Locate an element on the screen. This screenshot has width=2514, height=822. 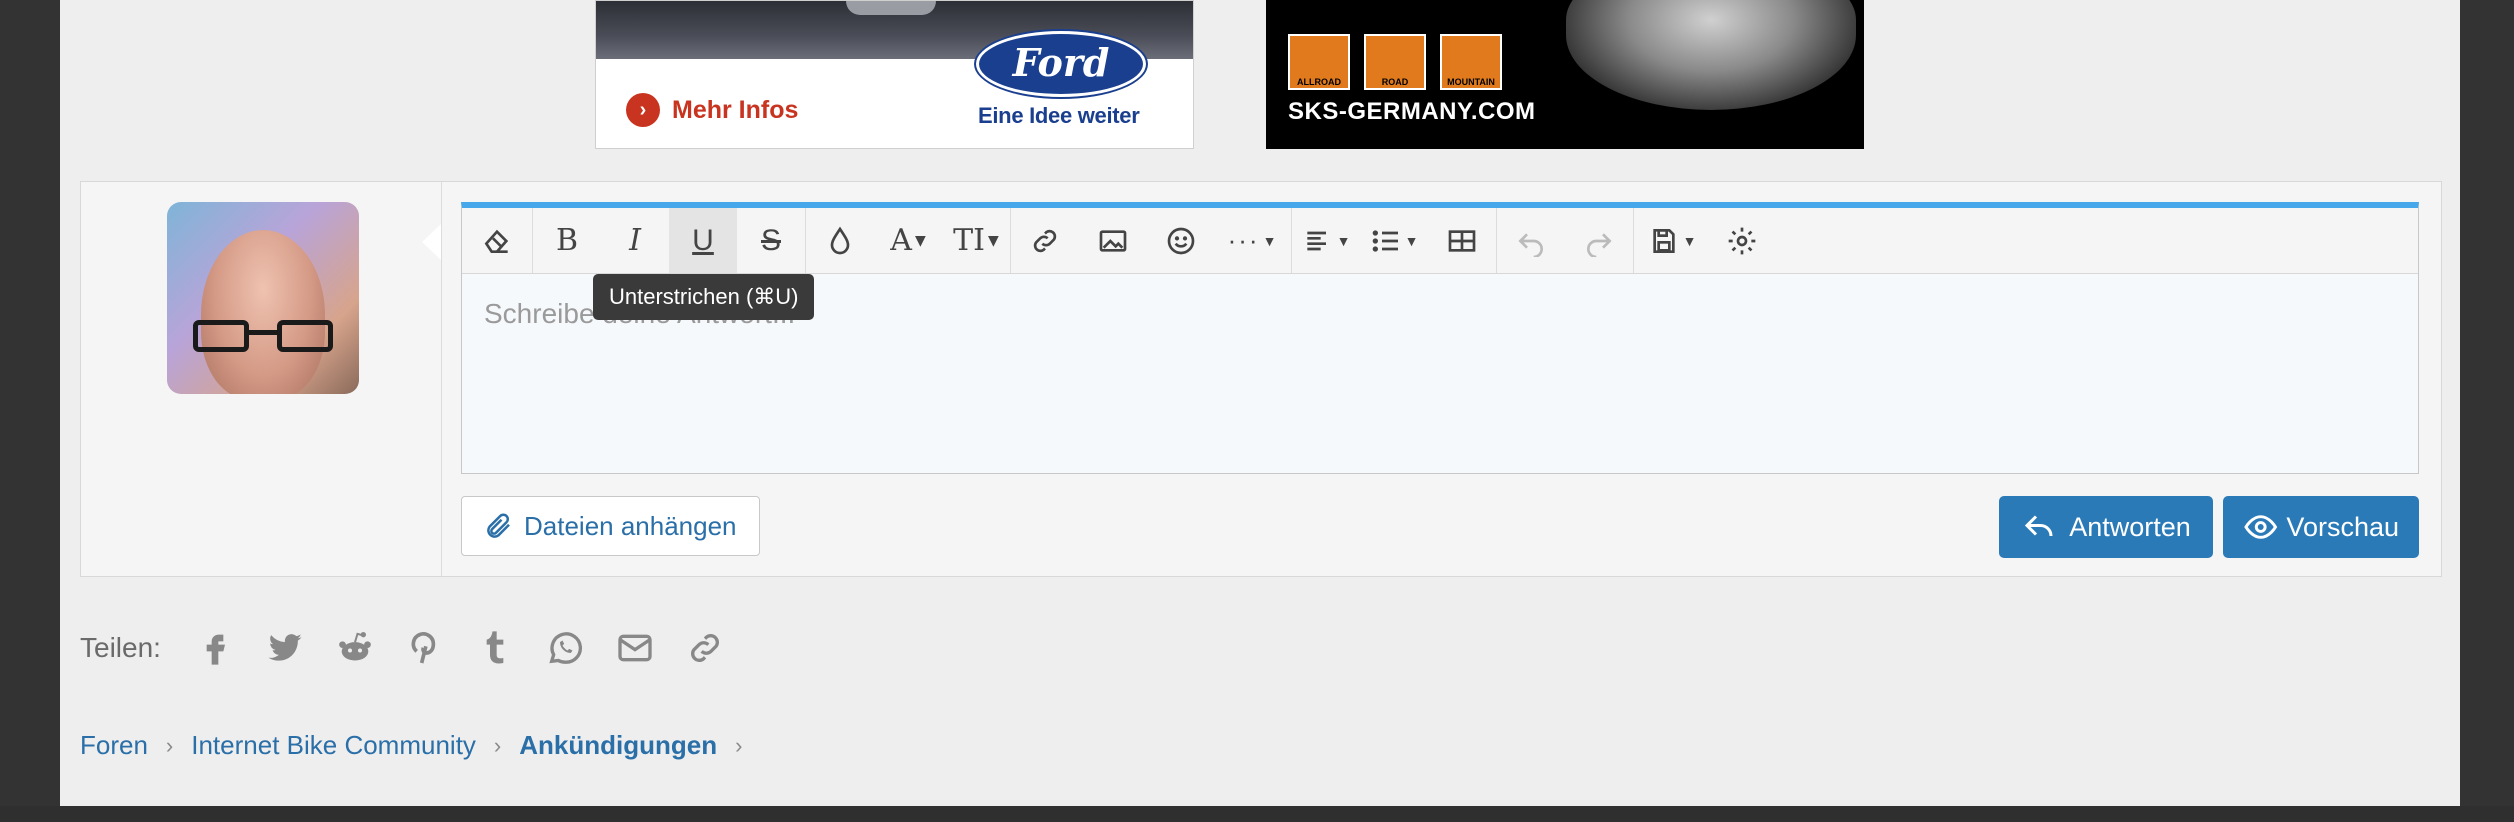
sks-website: SKS-GERMANY.COM is located at coordinates (1412, 111).